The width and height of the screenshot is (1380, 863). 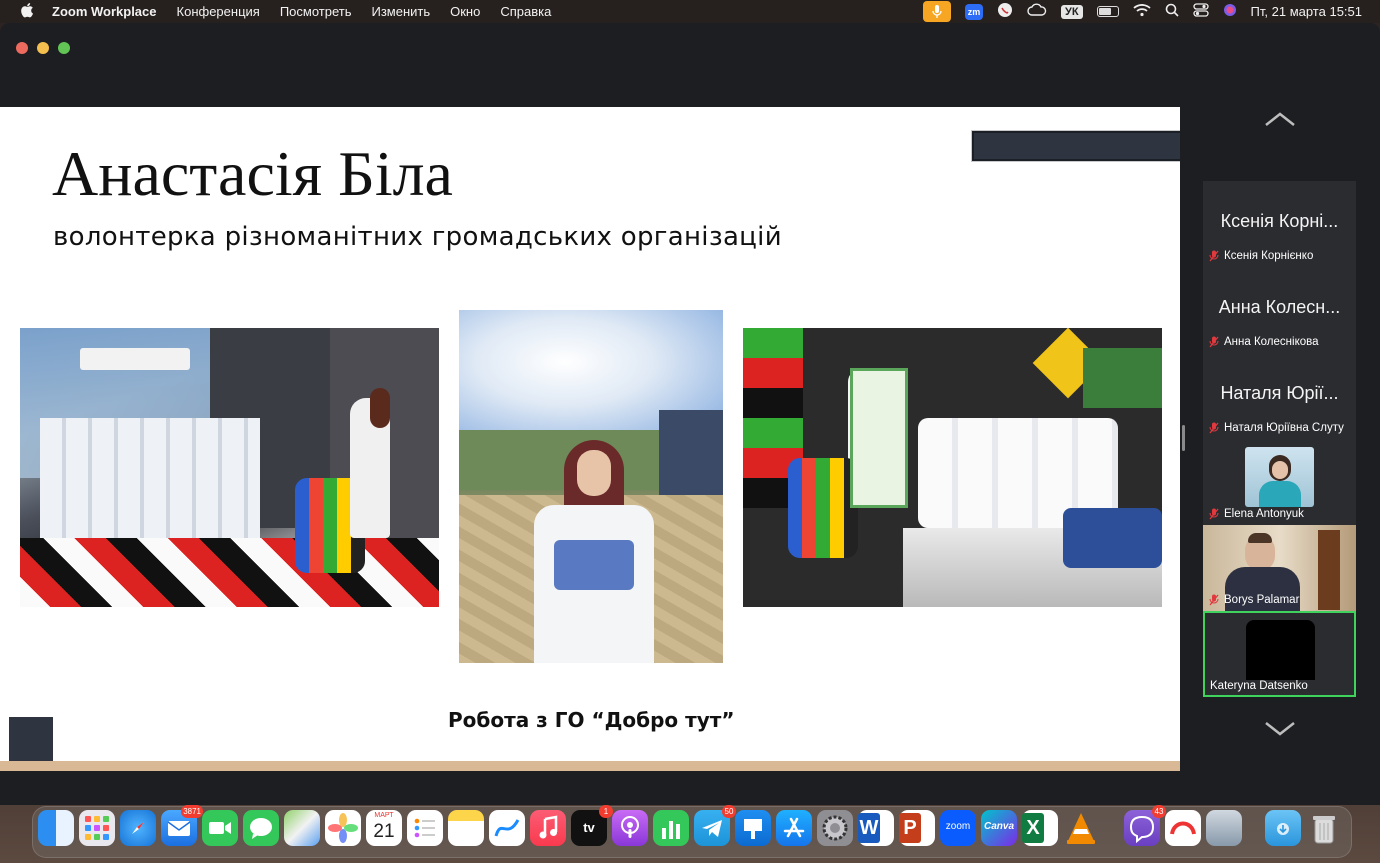 I want to click on system-settings-icon, so click(x=835, y=828).